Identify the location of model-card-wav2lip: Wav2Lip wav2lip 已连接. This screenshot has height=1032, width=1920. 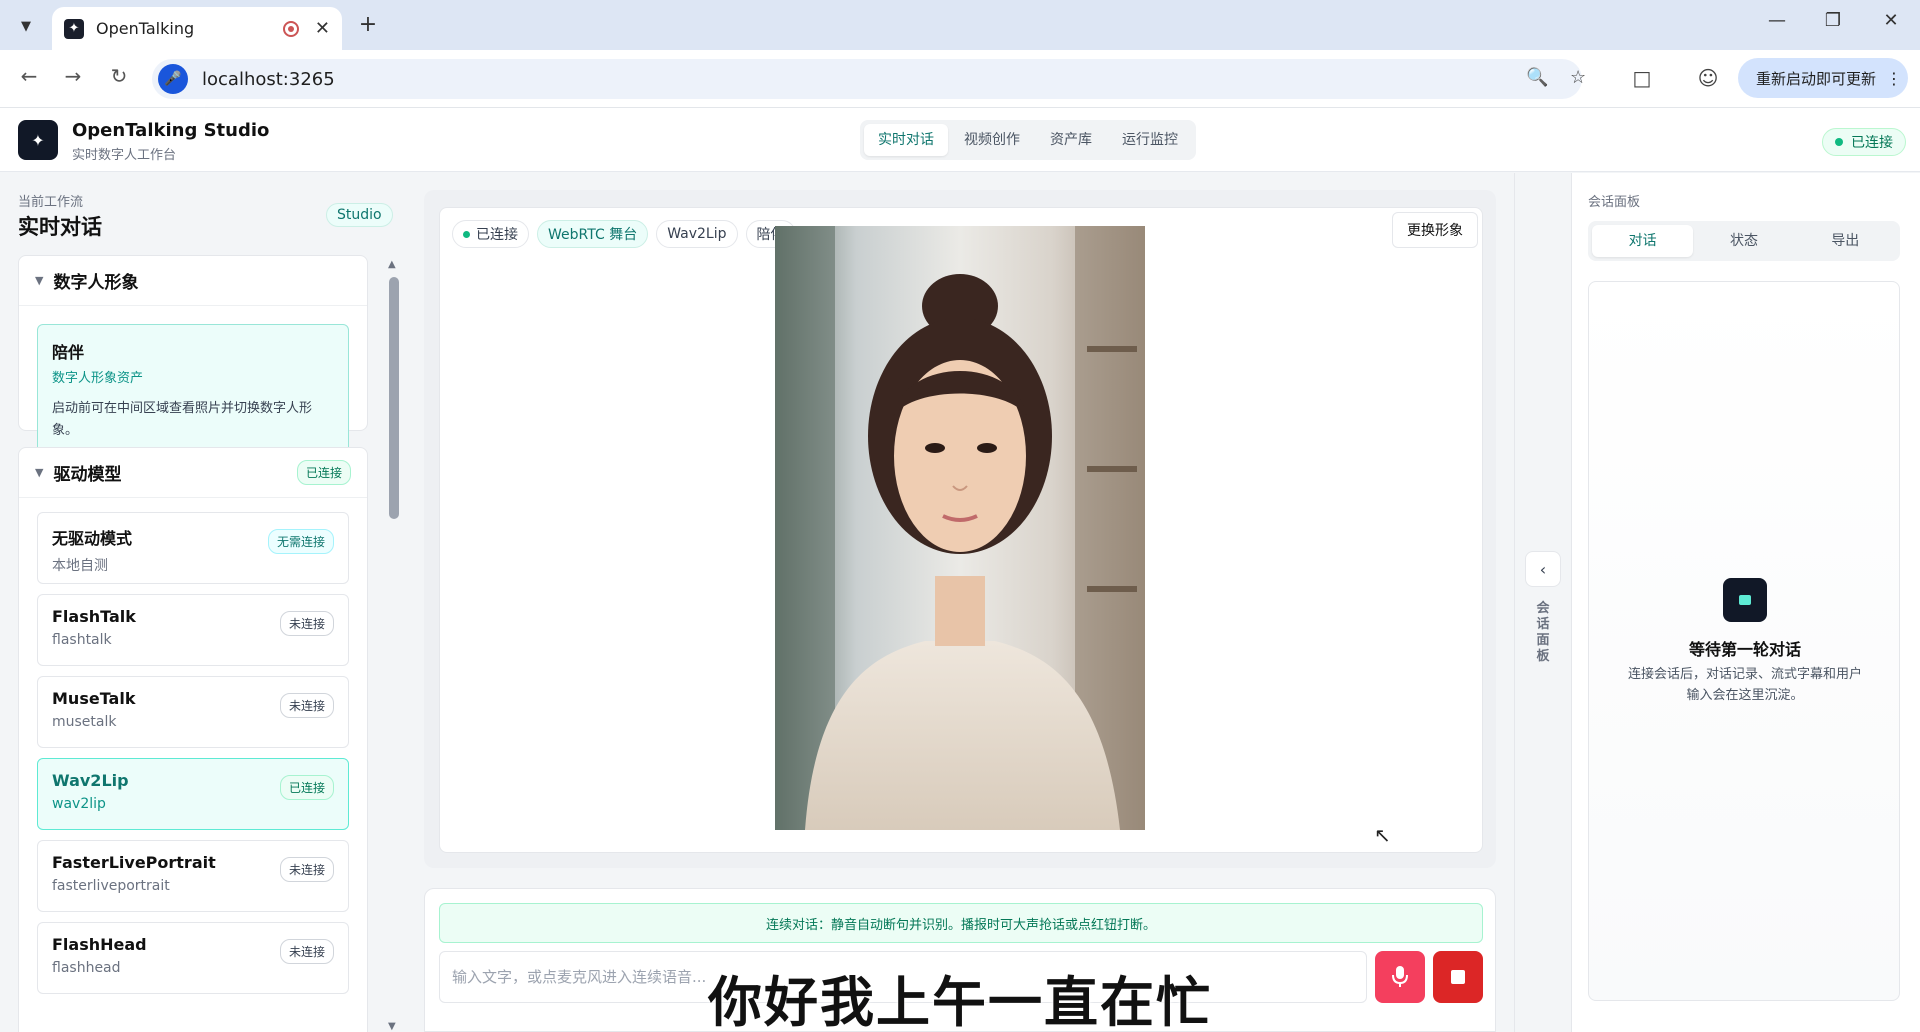
(193, 794).